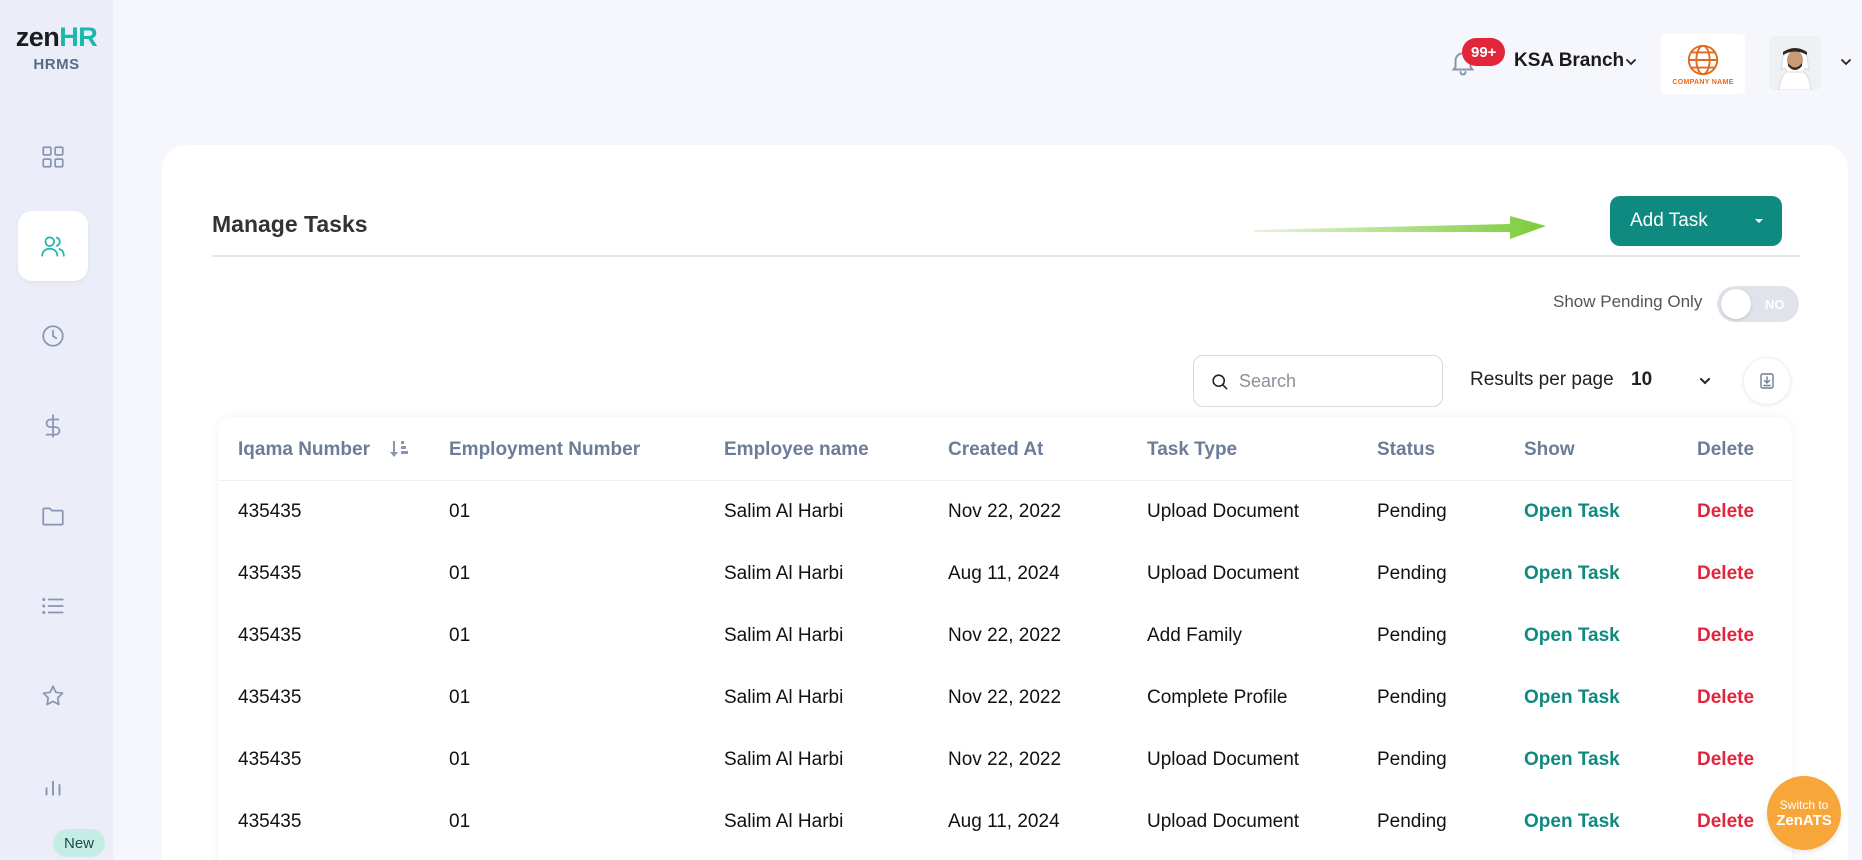  I want to click on show-pending-toggle: NO, so click(1758, 304).